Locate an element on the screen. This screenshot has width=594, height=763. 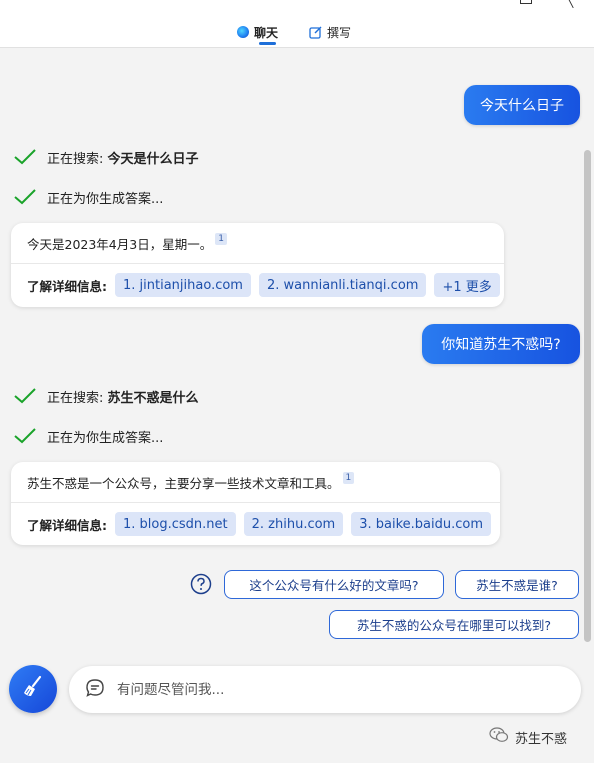
more-links-button: +1 更多 is located at coordinates (467, 285).